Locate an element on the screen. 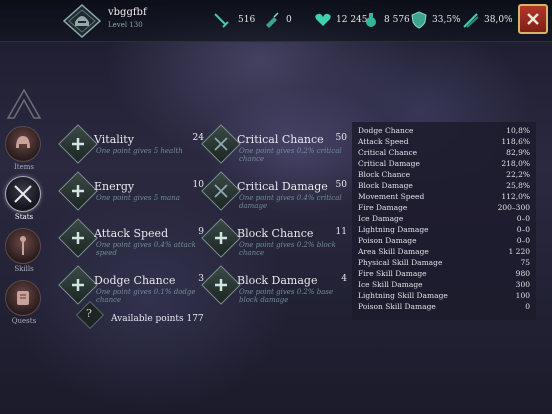 The image size is (552, 414). sidebar-item-label: Items is located at coordinates (24, 167).